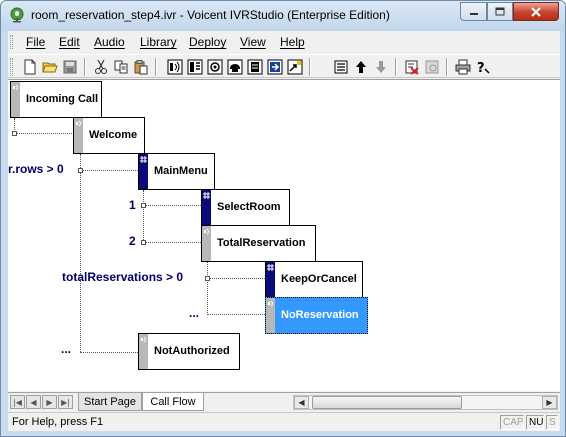 Image resolution: width=566 pixels, height=437 pixels. I want to click on last-icon: ▶|, so click(65, 402).